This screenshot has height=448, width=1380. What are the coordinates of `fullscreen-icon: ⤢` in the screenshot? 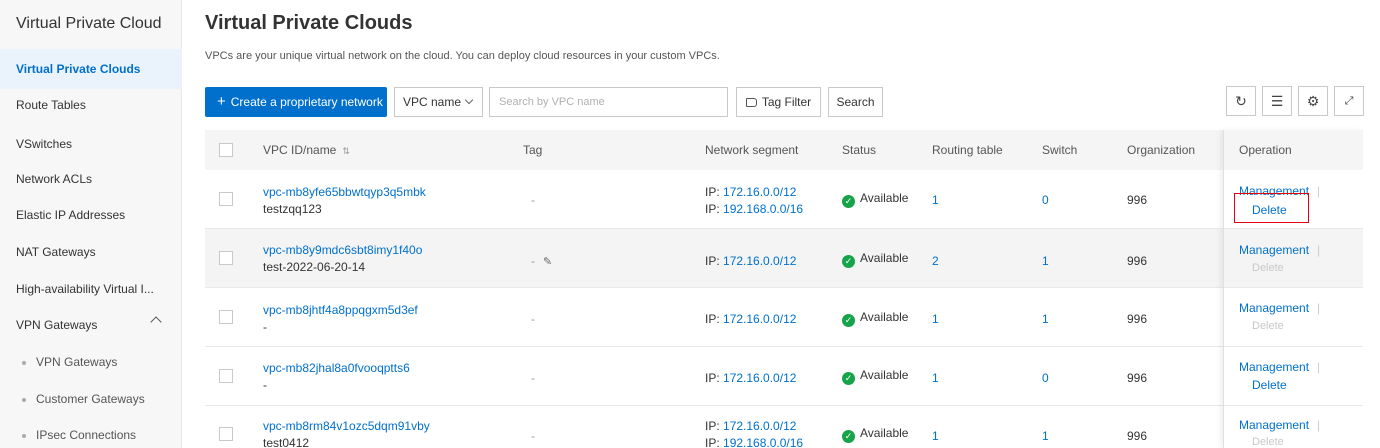 It's located at (1349, 101).